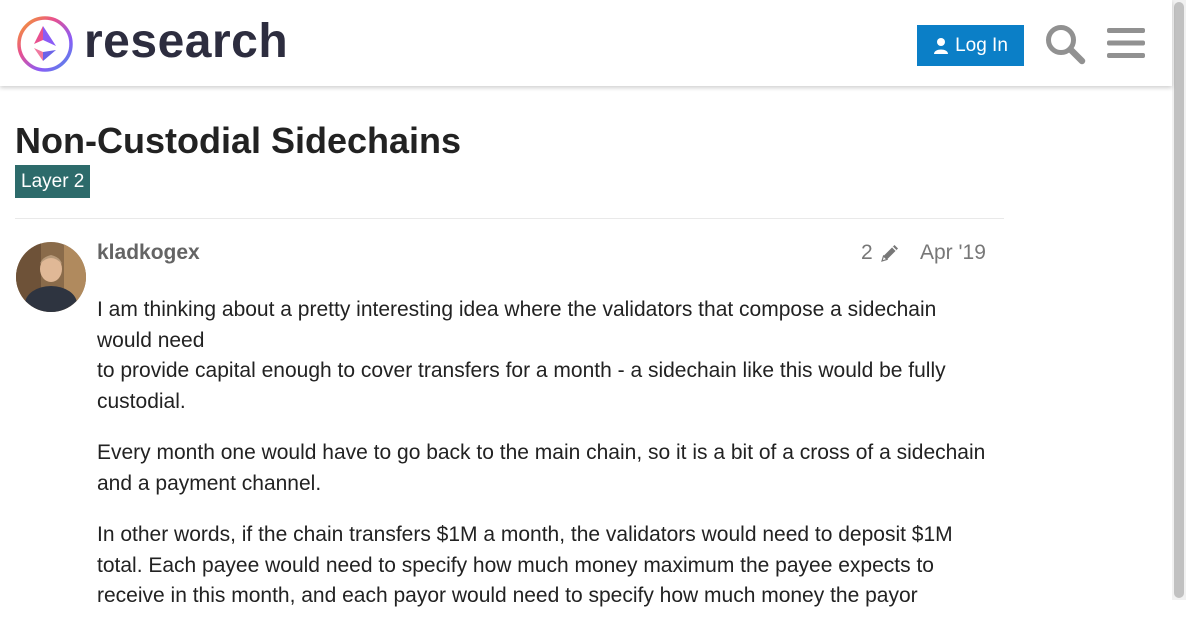 This screenshot has height=633, width=1186. Describe the element at coordinates (586, 43) in the screenshot. I see `site-header: research Log In` at that location.